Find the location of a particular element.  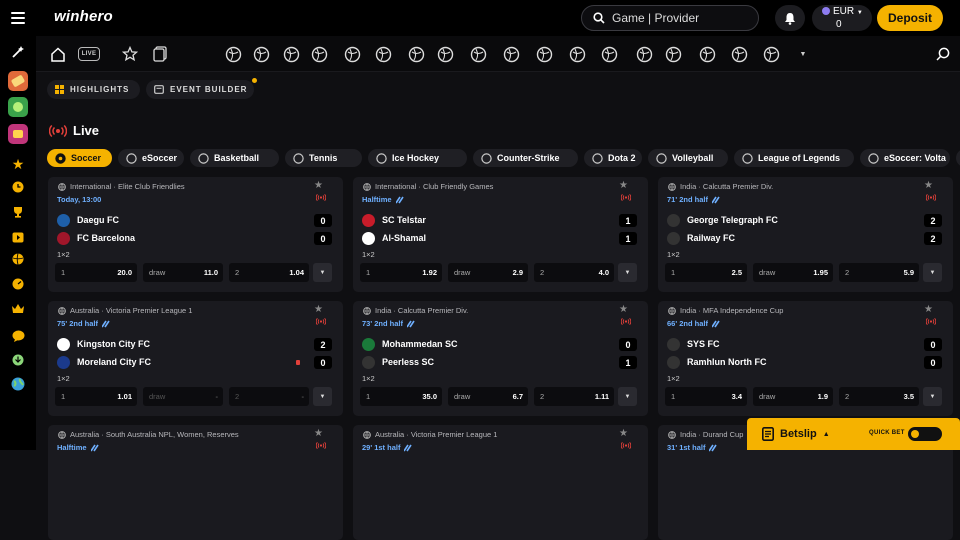

odds-button: 2 3.5 is located at coordinates (879, 396).